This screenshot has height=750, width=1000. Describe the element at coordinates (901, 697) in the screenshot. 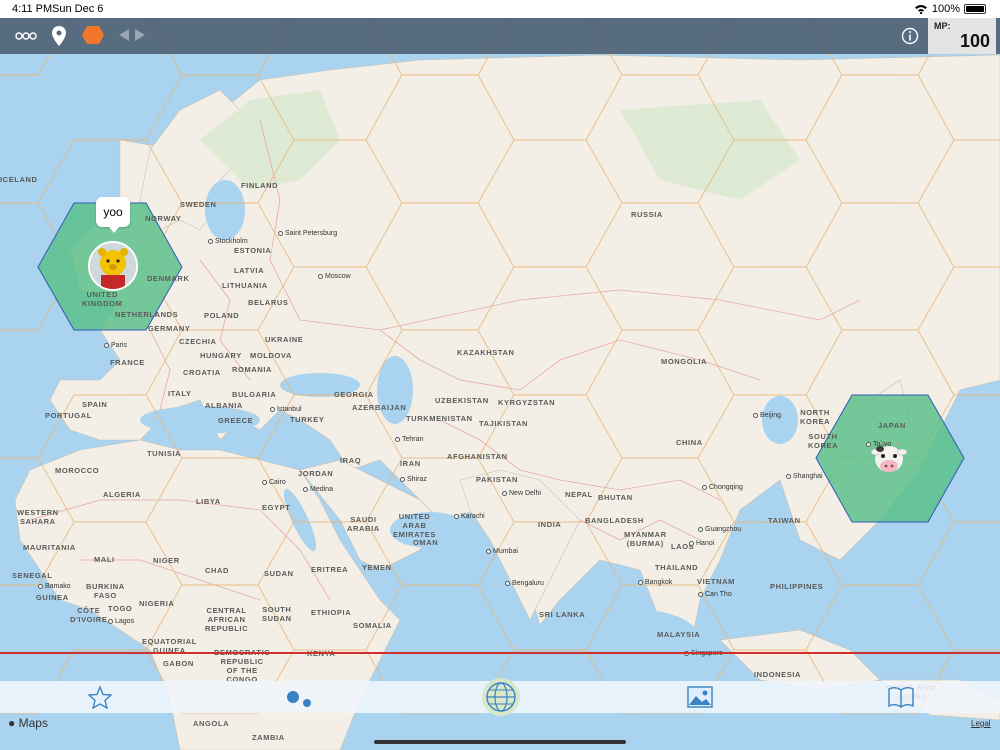

I see `book-icon` at that location.